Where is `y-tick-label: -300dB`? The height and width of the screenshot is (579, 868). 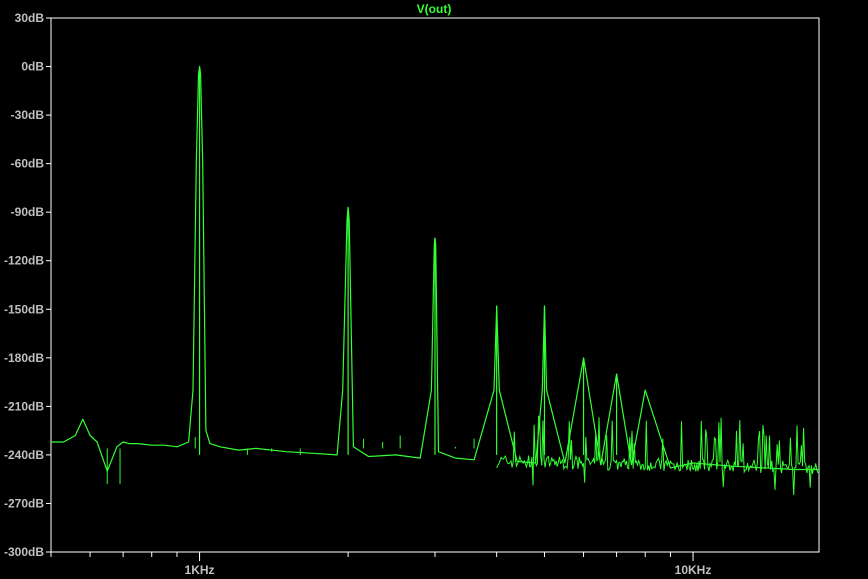
y-tick-label: -300dB is located at coordinates (24, 552).